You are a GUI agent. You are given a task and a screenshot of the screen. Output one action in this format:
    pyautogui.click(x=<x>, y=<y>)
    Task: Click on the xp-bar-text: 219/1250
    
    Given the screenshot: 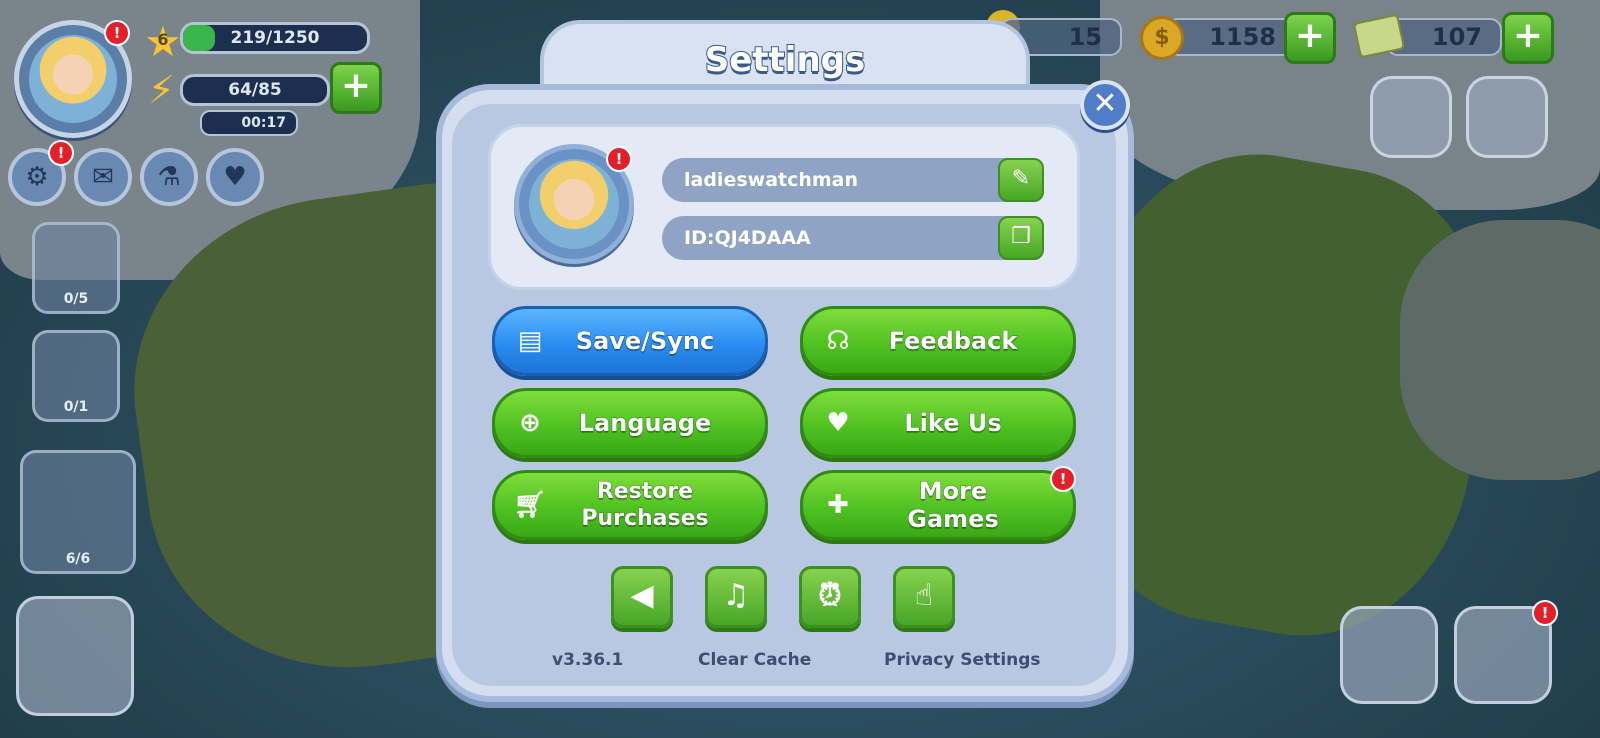 What is the action you would take?
    pyautogui.click(x=275, y=38)
    